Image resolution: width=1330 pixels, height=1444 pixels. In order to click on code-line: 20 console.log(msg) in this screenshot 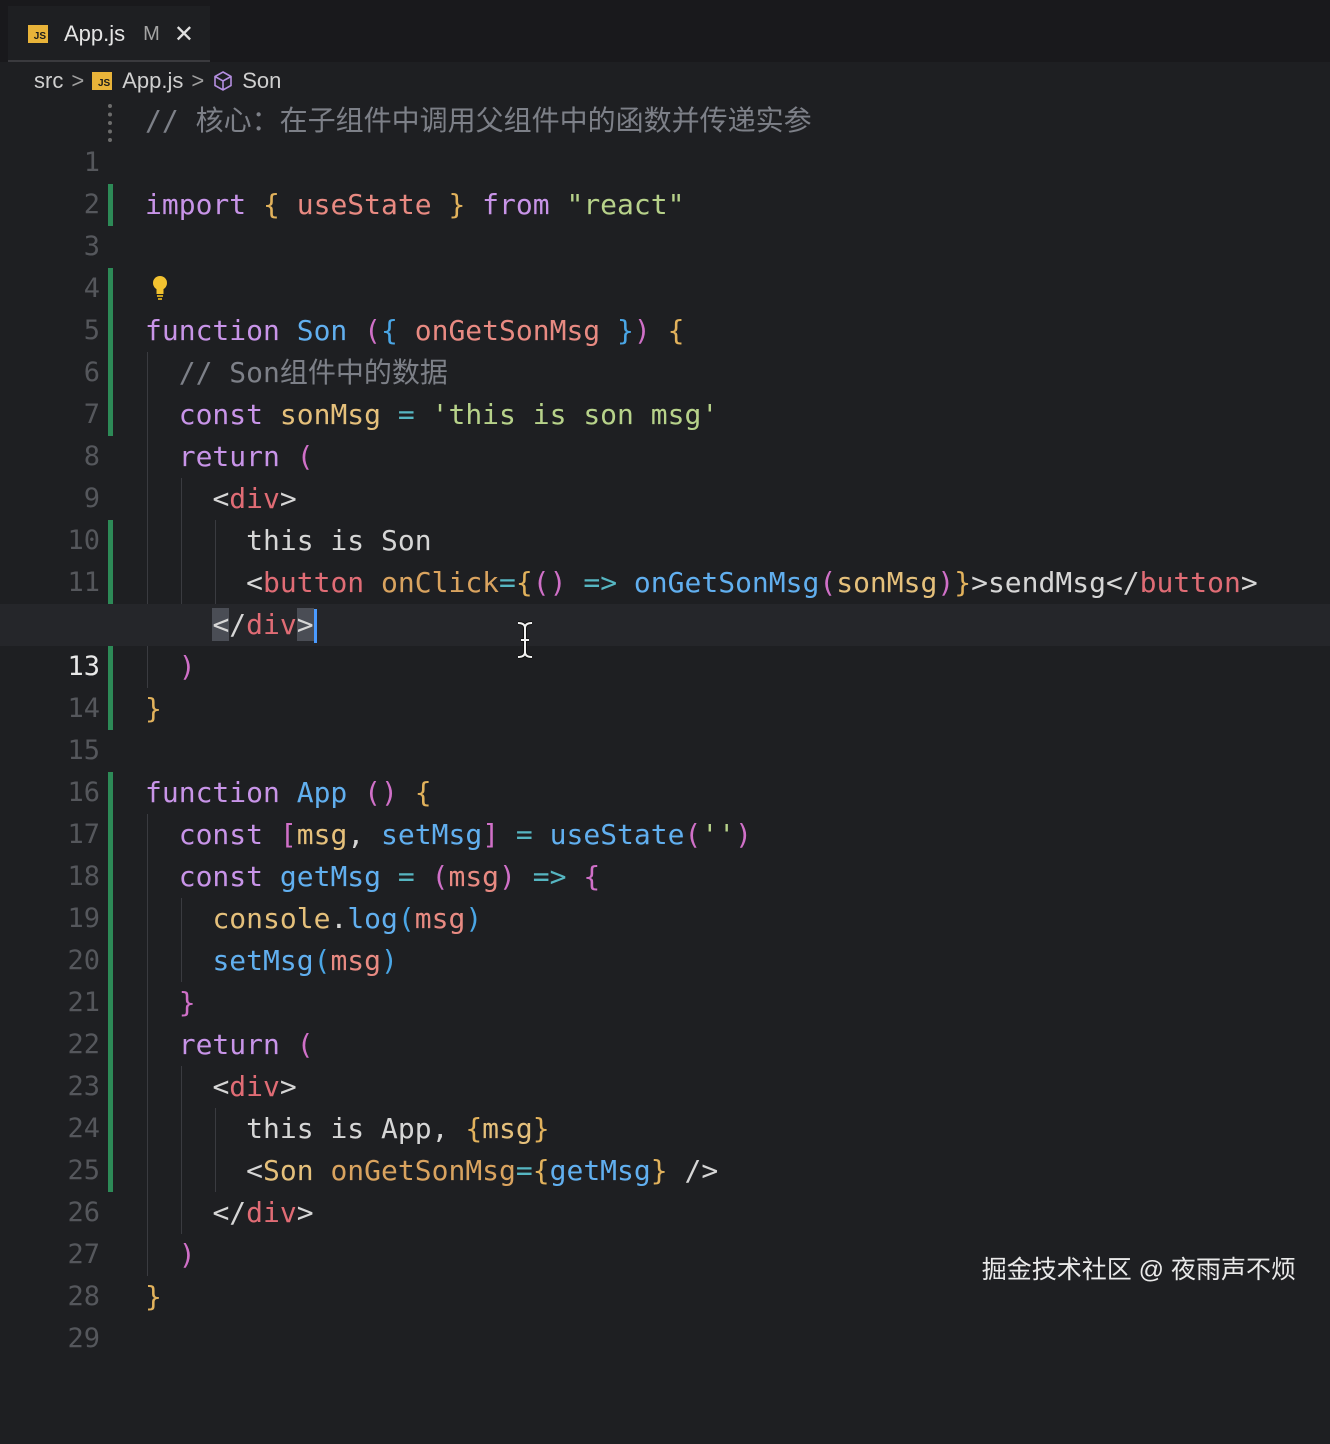, I will do `click(665, 937)`.